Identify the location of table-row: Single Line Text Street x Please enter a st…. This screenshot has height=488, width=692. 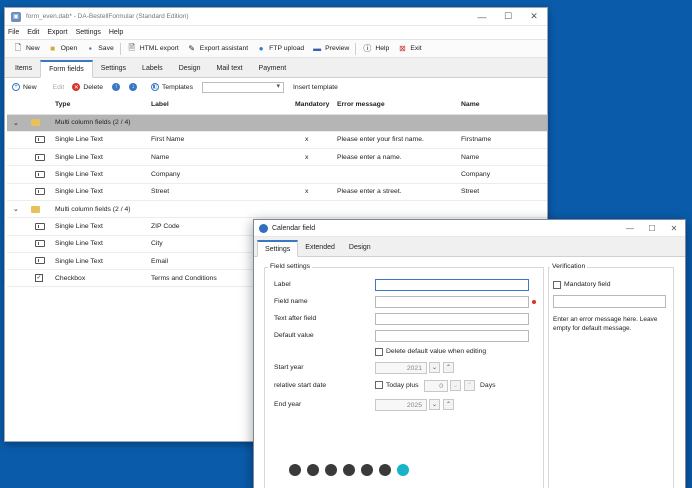
(277, 192).